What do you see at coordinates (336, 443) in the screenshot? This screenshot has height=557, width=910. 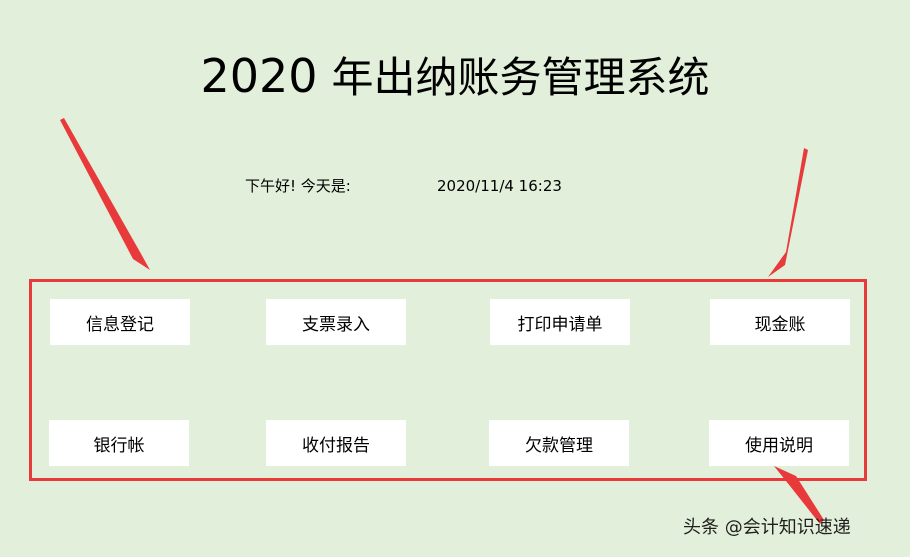 I see `receipt-payment-report-button: 收付报告` at bounding box center [336, 443].